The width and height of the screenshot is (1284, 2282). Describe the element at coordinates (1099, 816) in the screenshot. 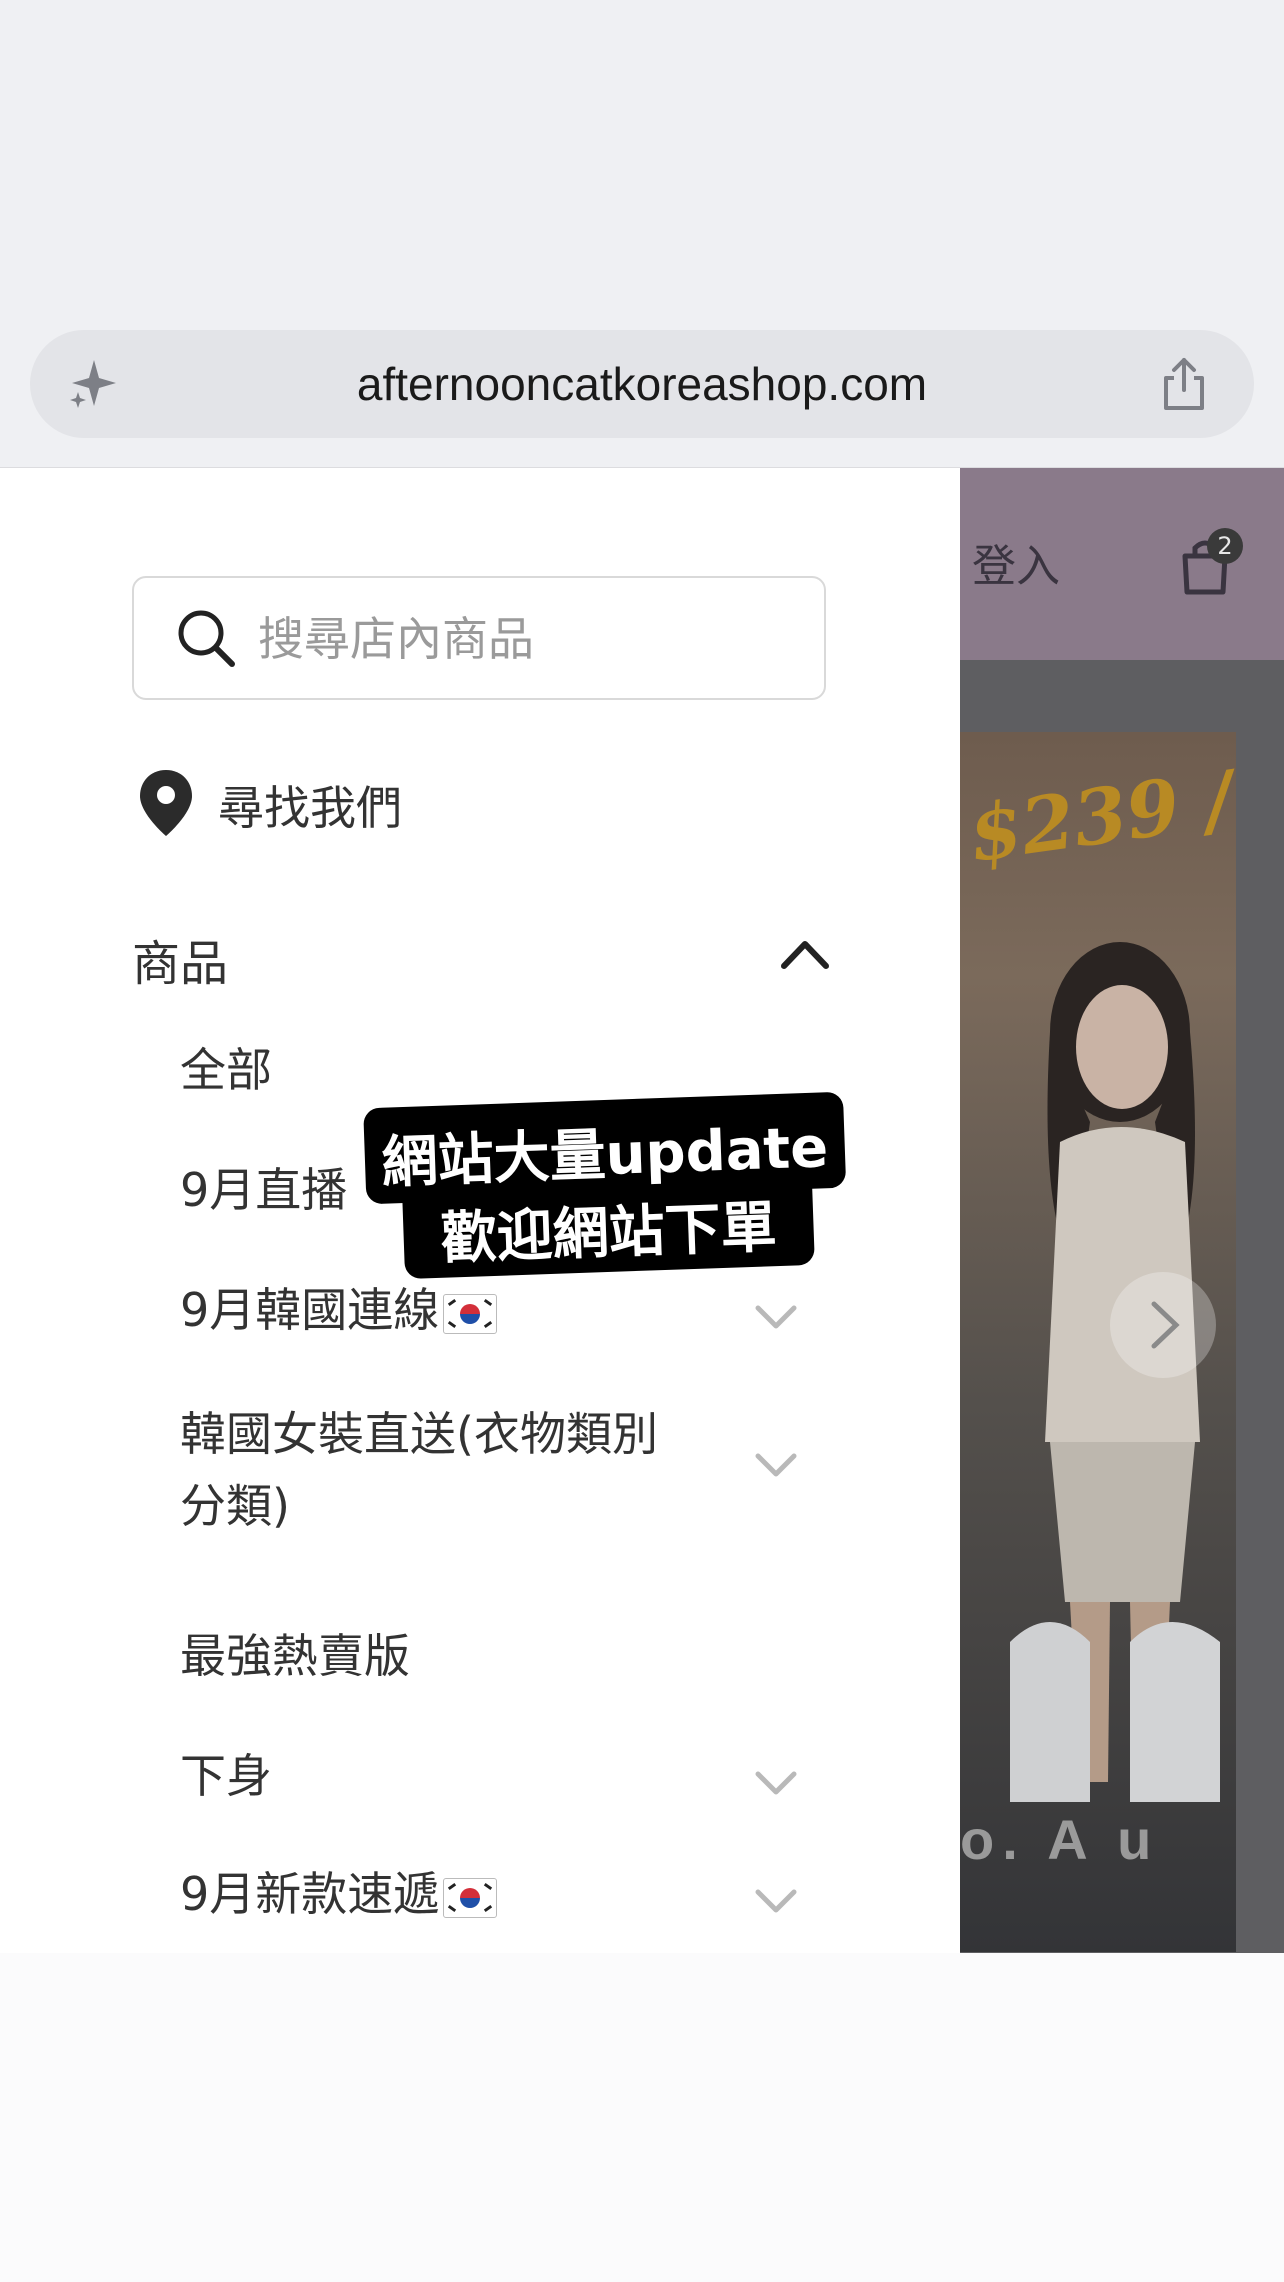

I see `banner-price-text: $239 /` at that location.